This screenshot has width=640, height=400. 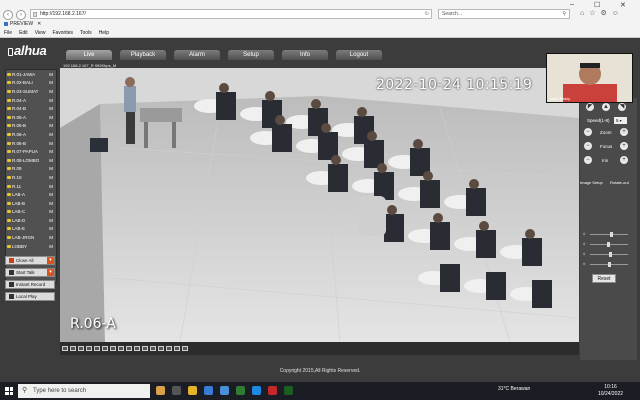 What do you see at coordinates (256, 390) in the screenshot?
I see `edge-icon` at bounding box center [256, 390].